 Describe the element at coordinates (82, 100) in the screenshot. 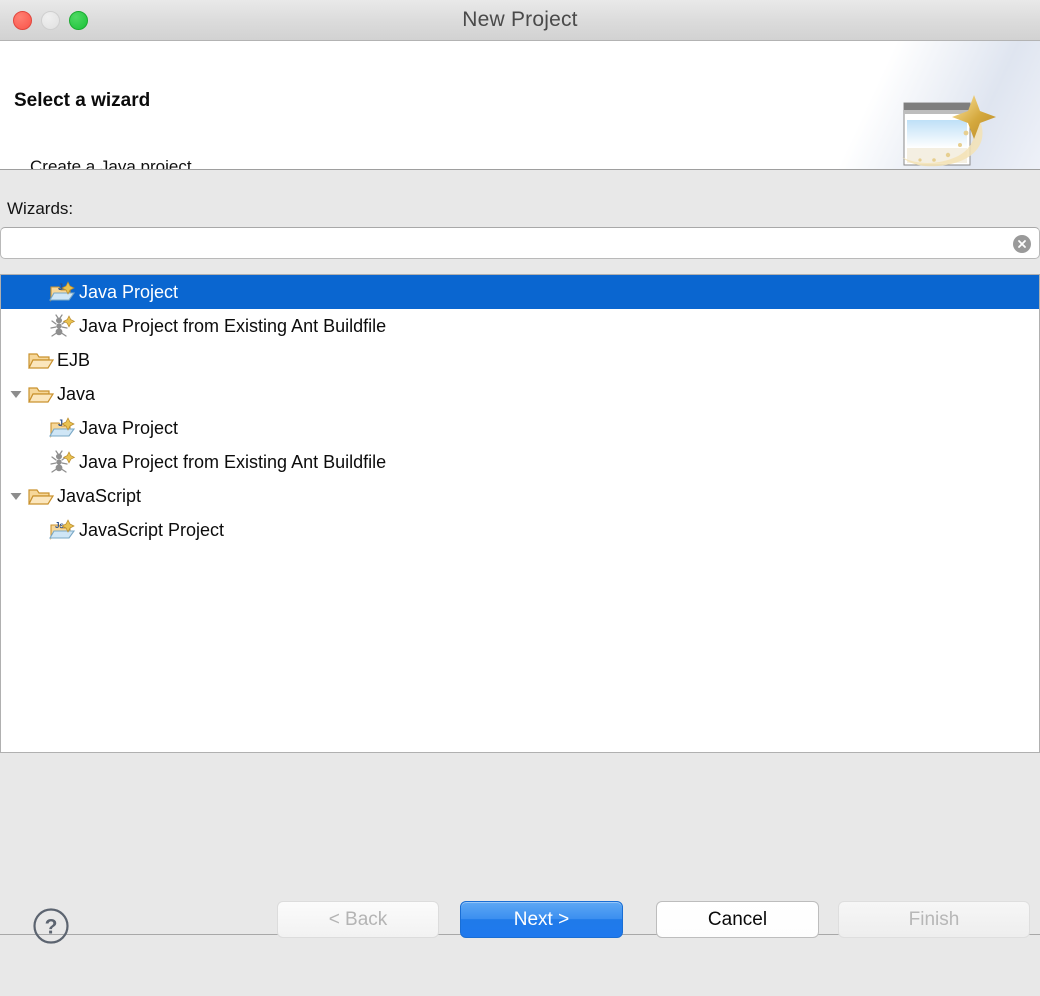

I see `page-title: Select a wizard` at that location.